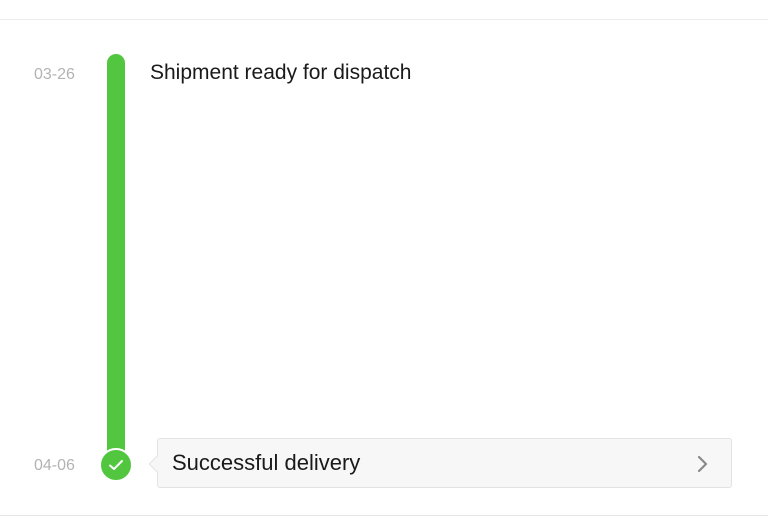 The width and height of the screenshot is (768, 526). What do you see at coordinates (384, 515) in the screenshot?
I see `bottom-divider` at bounding box center [384, 515].